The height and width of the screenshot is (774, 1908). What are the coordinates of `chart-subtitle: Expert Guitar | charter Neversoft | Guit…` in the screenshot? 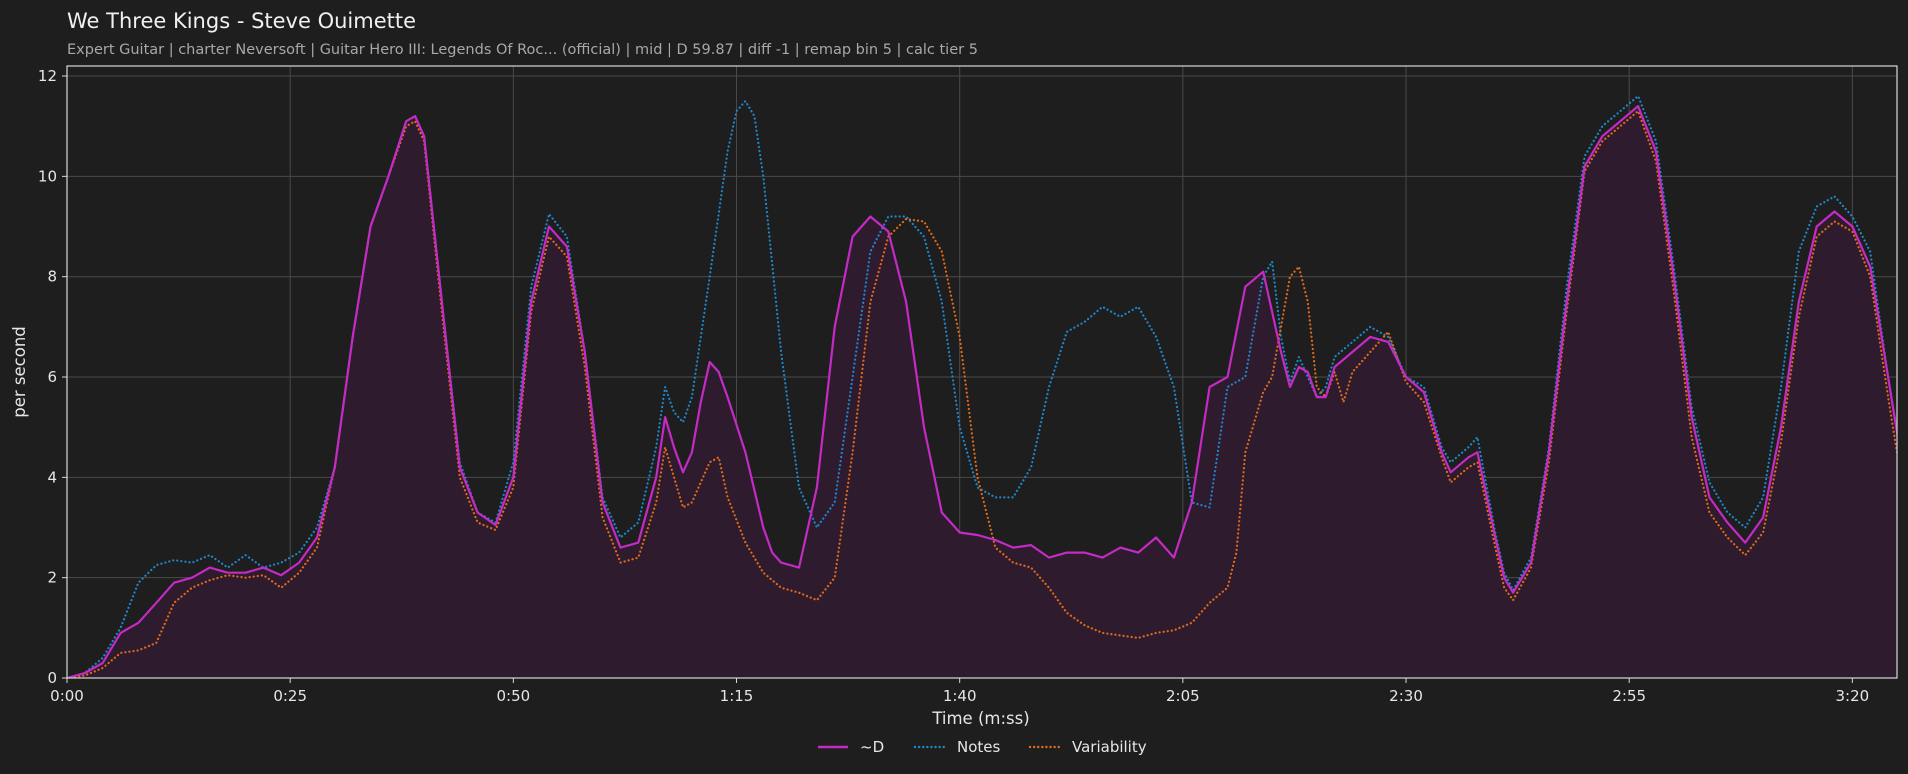 It's located at (522, 50).